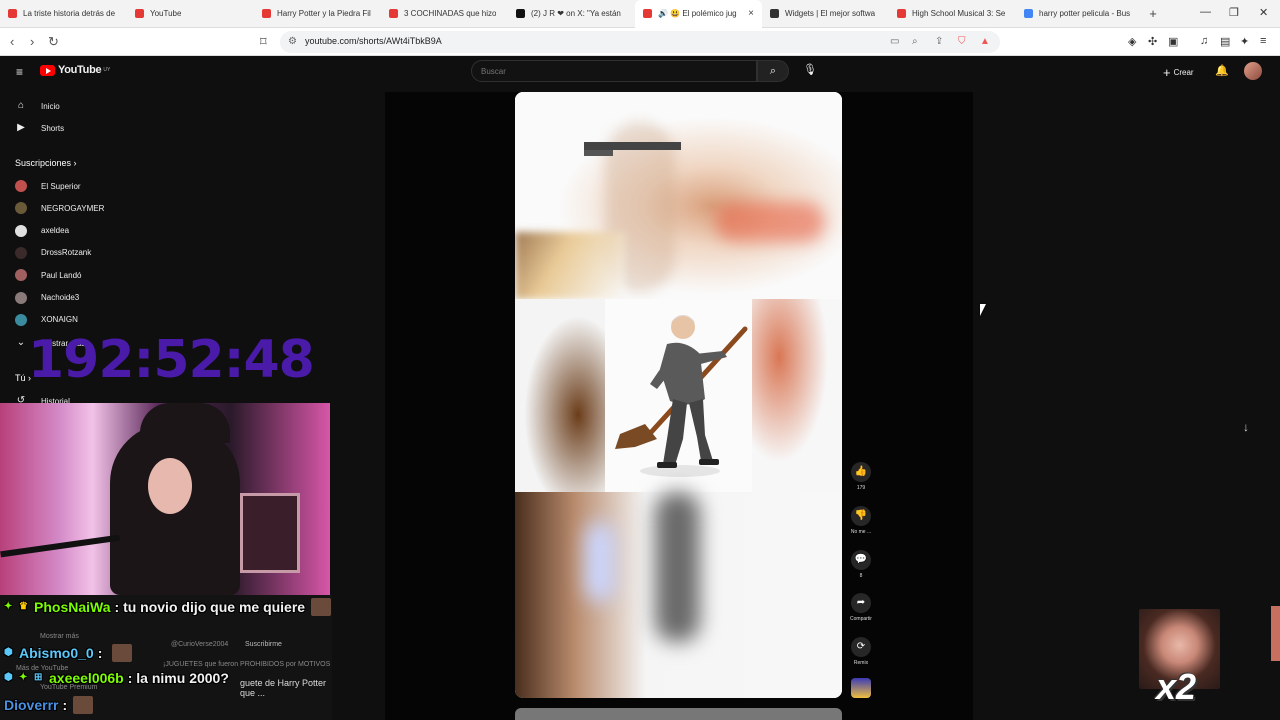  I want to click on next-short-preview, so click(678, 714).